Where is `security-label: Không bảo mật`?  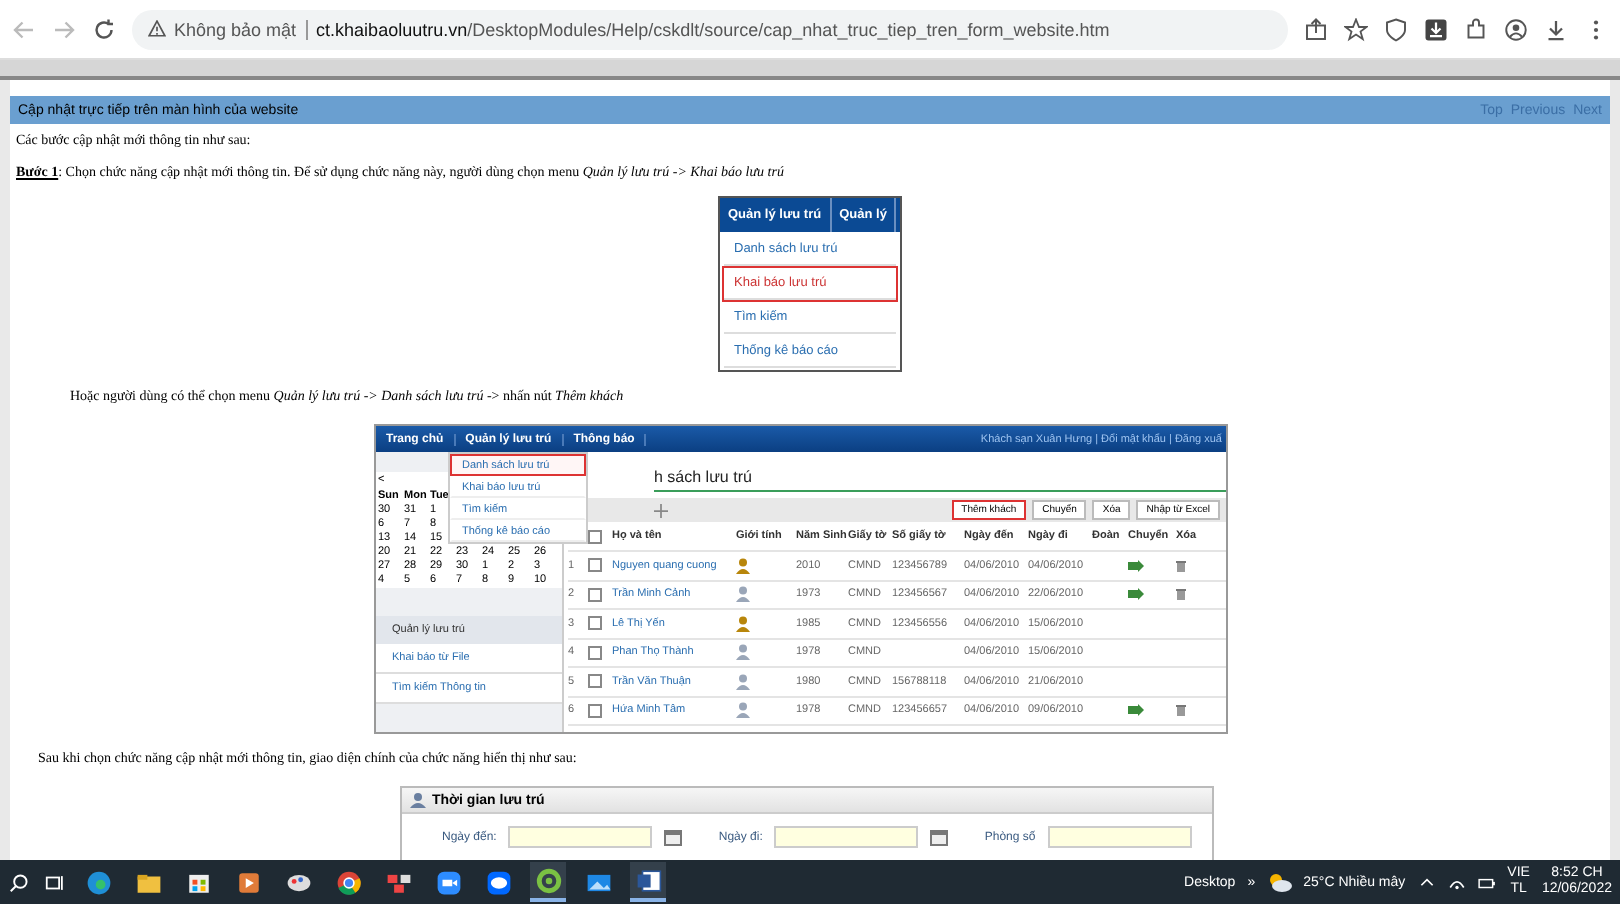
security-label: Không bảo mật is located at coordinates (241, 29).